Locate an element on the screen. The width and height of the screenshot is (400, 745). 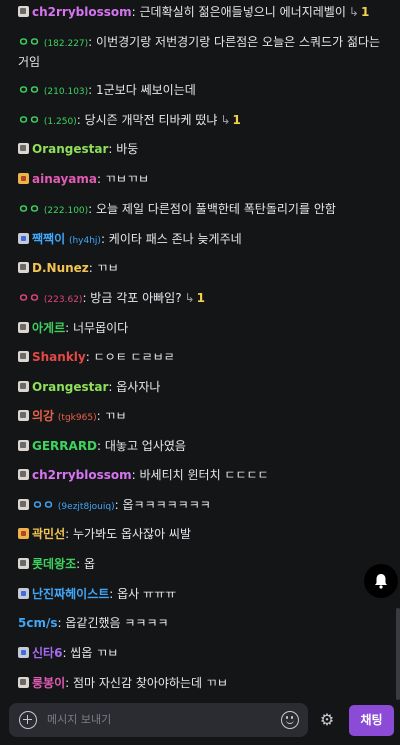
chat-message: 롯데왕조: 옵 is located at coordinates (202, 564).